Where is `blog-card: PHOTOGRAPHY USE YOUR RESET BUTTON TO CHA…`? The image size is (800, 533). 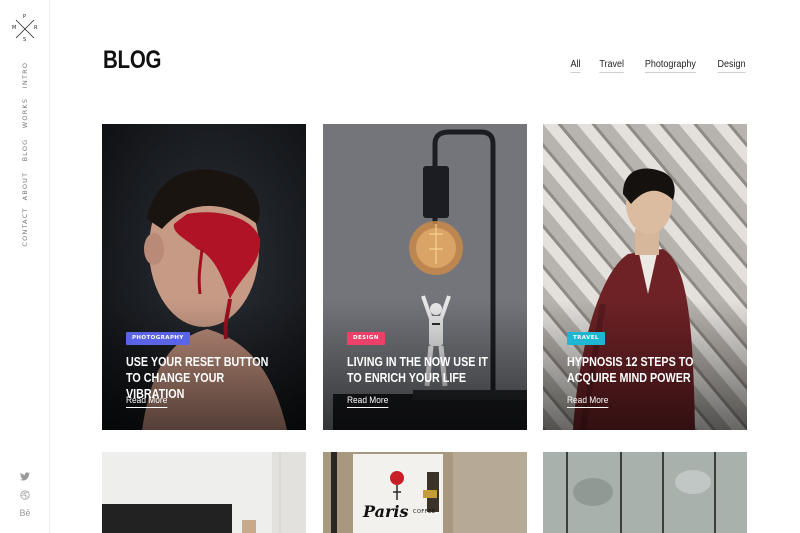 blog-card: PHOTOGRAPHY USE YOUR RESET BUTTON TO CHA… is located at coordinates (204, 277).